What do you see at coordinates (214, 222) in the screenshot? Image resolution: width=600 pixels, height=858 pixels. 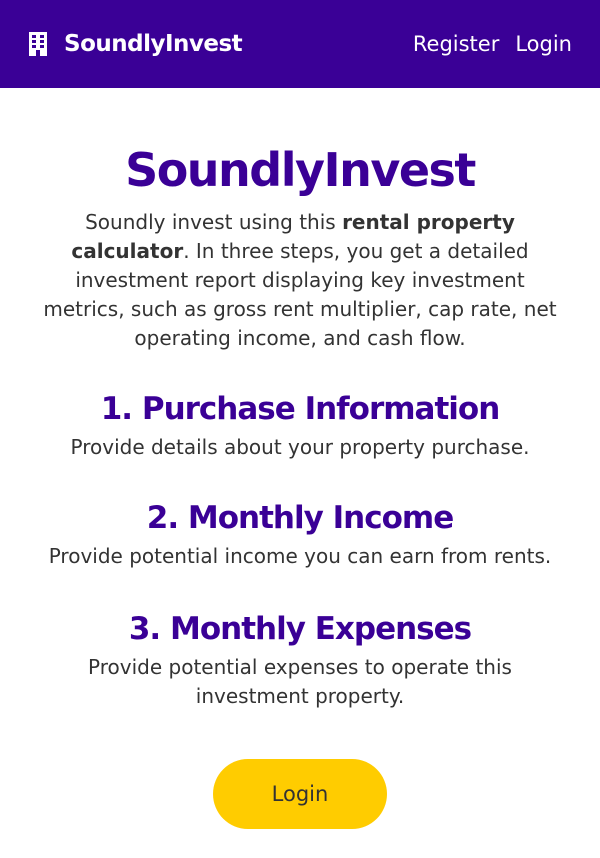 I see `intro-text-before: Soundly invest using this` at bounding box center [214, 222].